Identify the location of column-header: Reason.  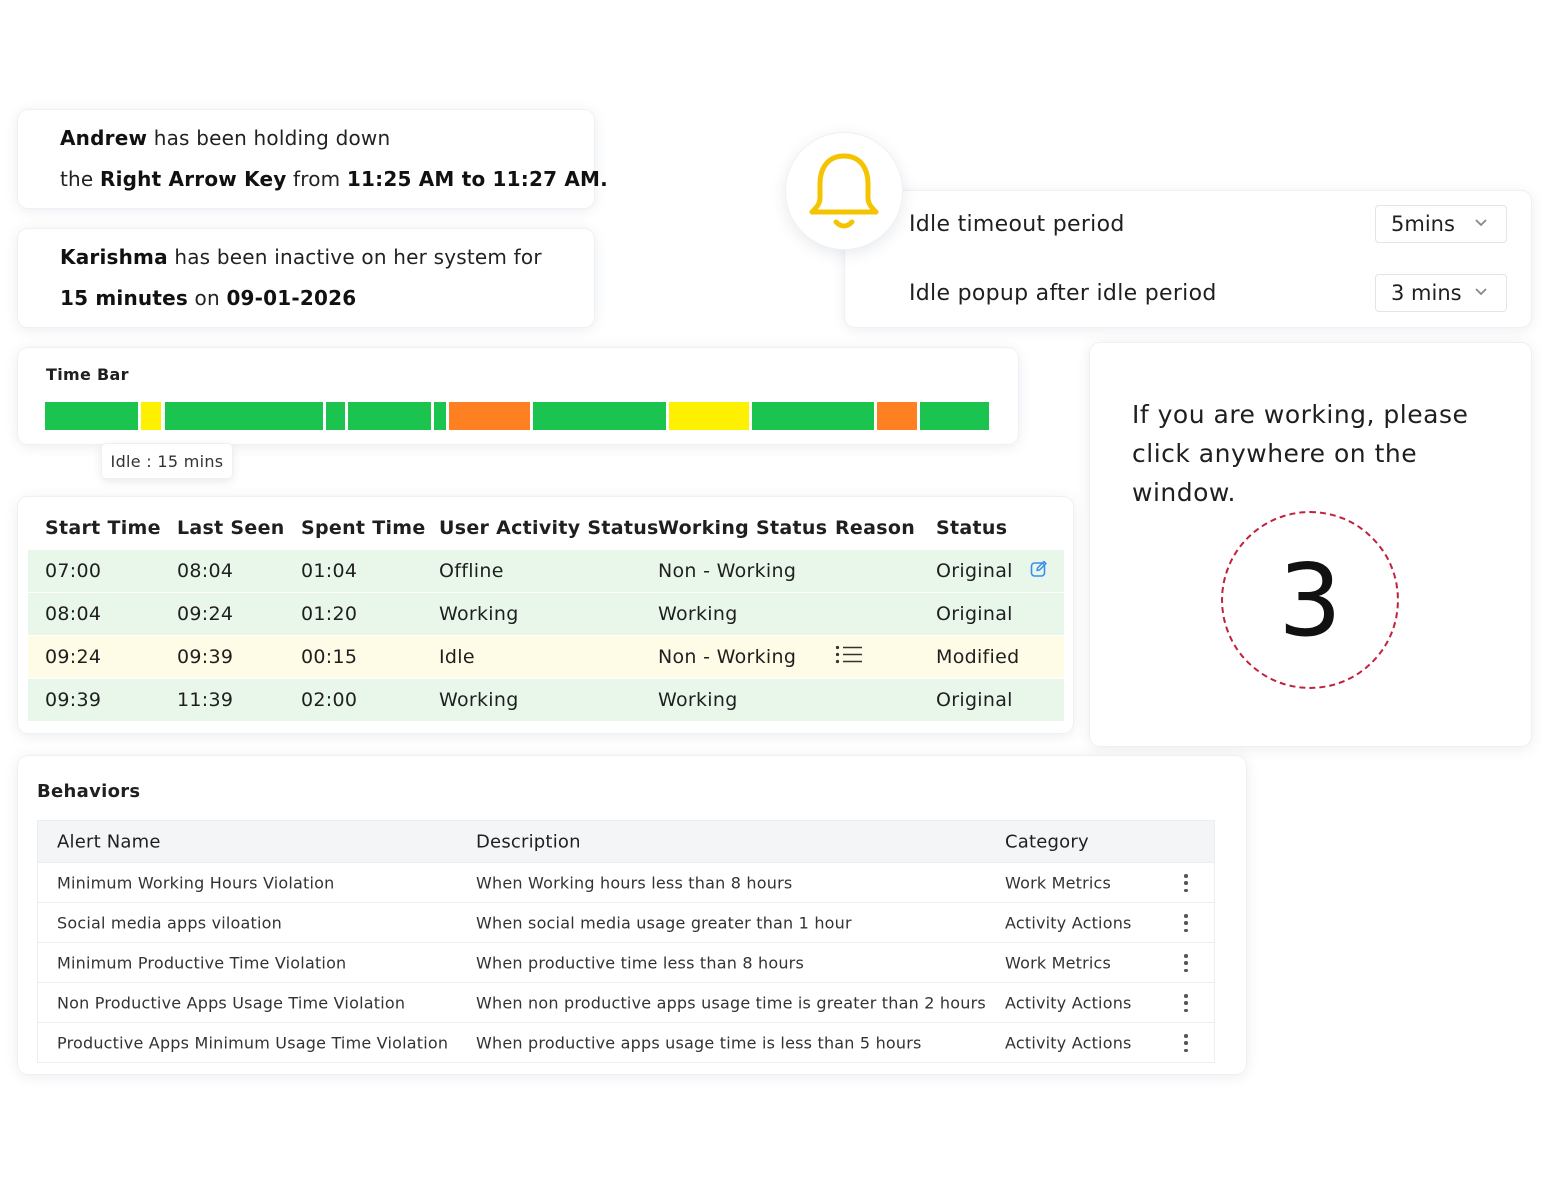
(875, 528).